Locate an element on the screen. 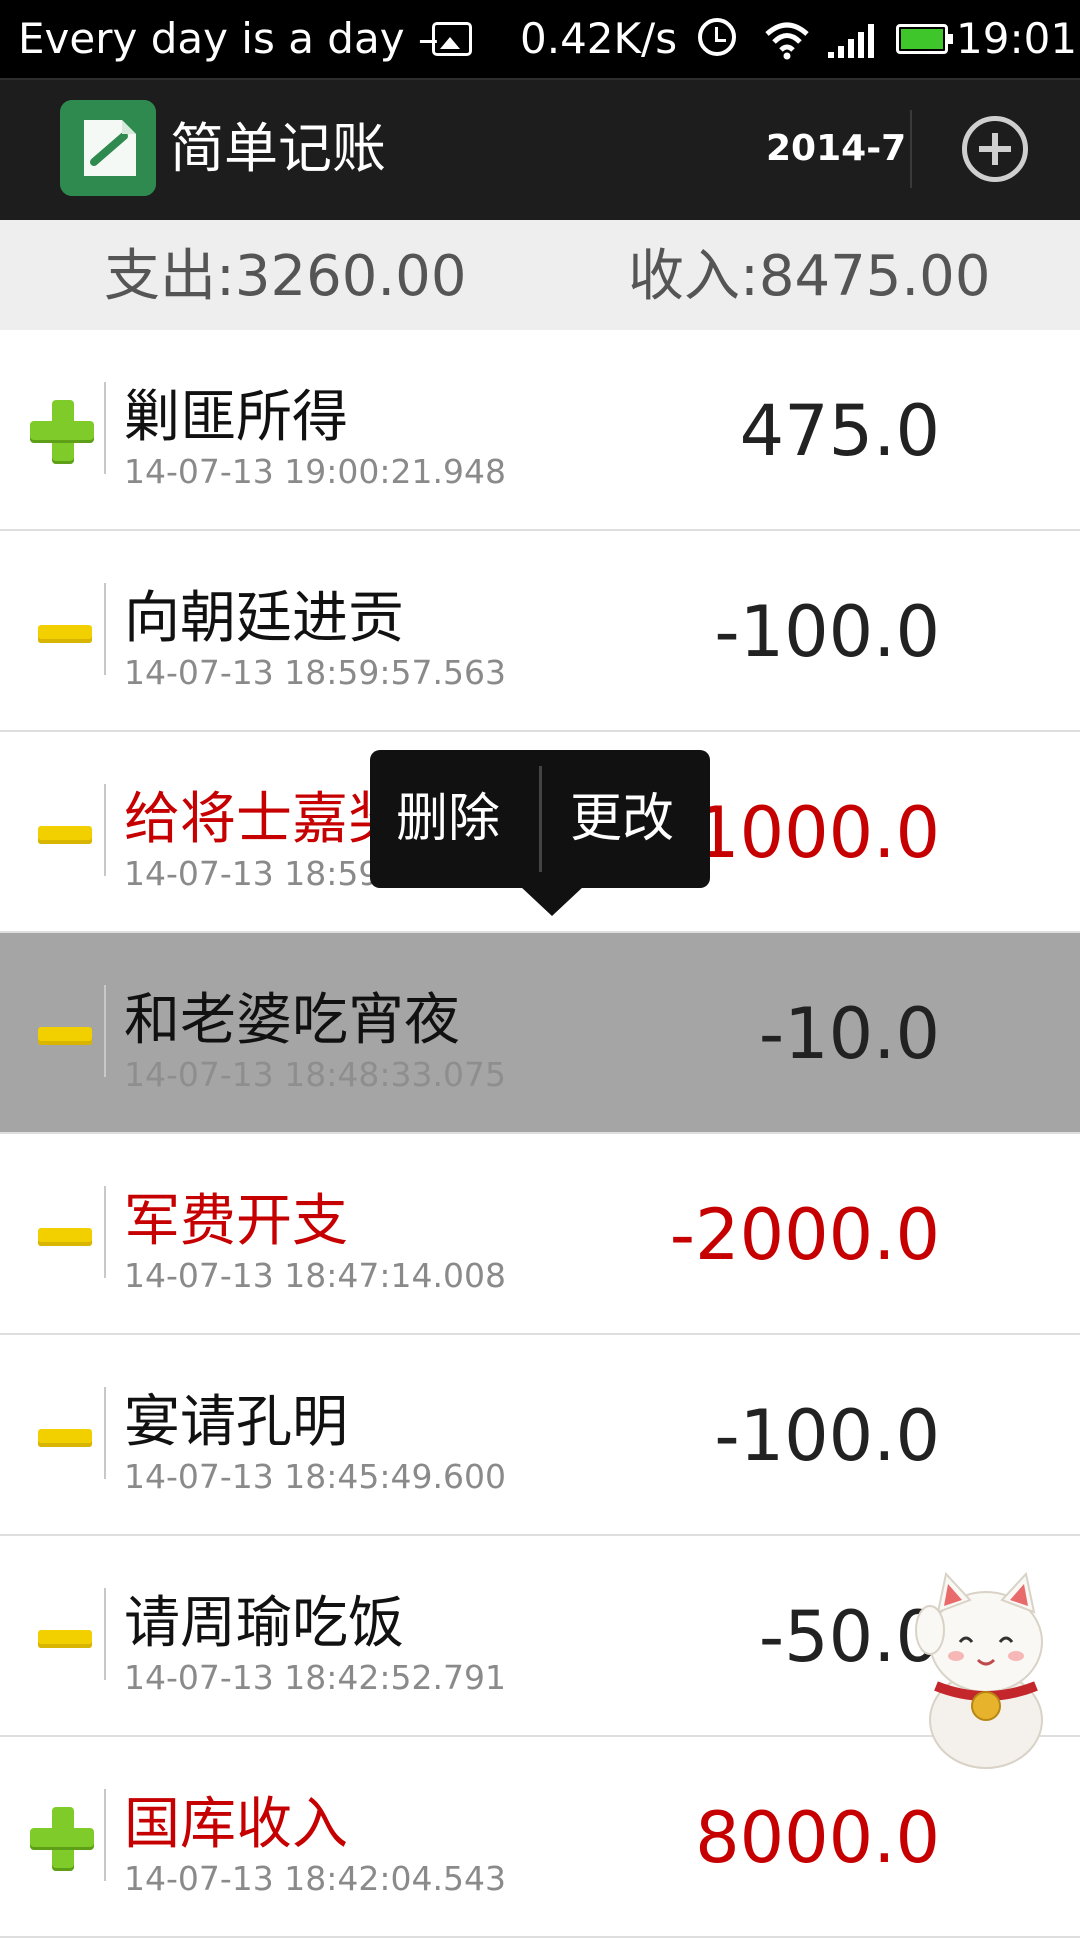 The image size is (1080, 1938). record-row: 剿匪所得 14-07-13 19:00:21.948 475.0 is located at coordinates (540, 430).